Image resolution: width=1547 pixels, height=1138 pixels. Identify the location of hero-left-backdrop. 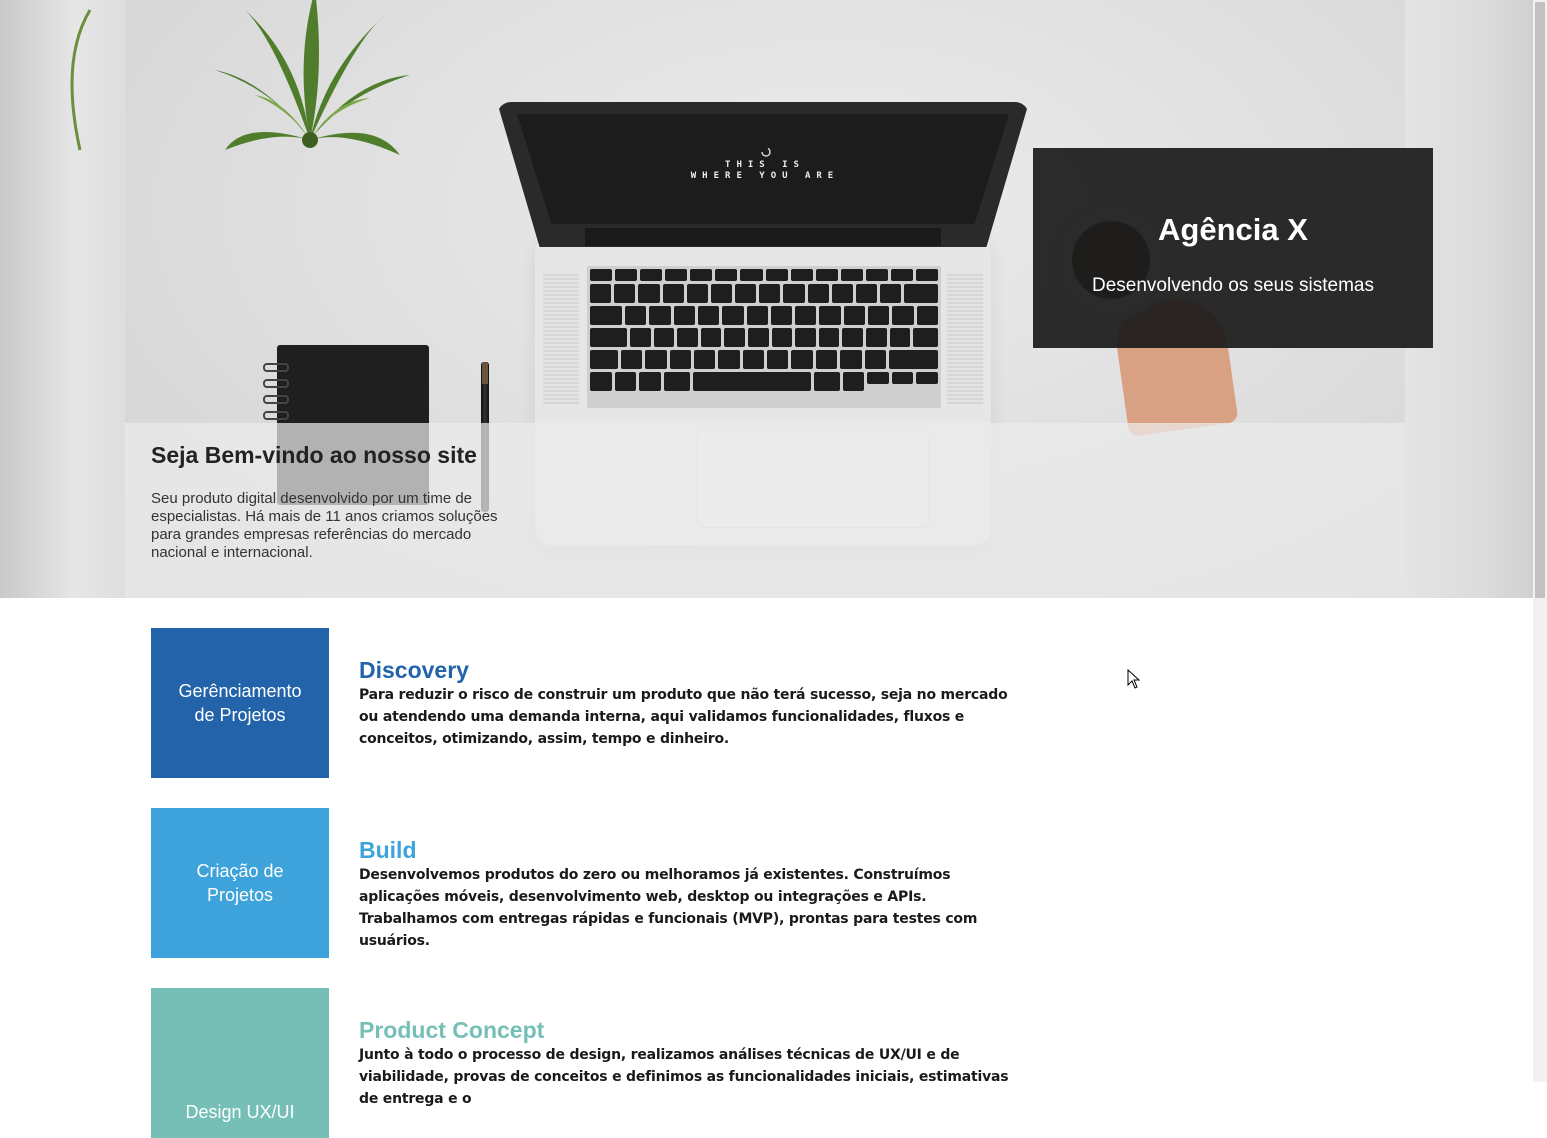
(62, 299).